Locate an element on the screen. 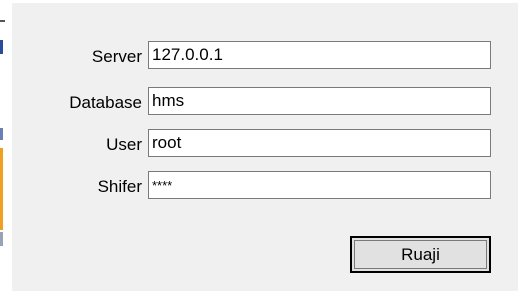  database-input is located at coordinates (319, 101).